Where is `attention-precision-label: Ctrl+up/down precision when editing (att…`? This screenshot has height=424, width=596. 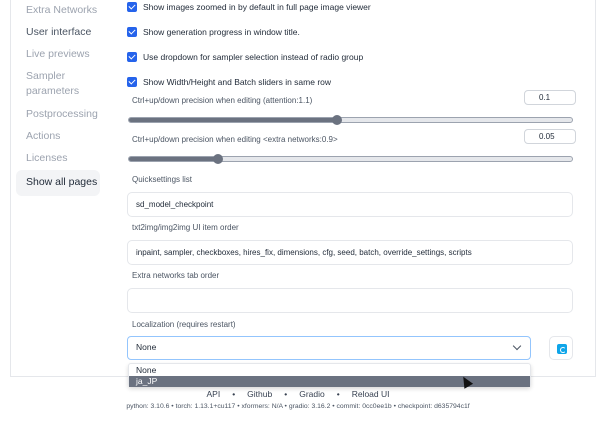
attention-precision-label: Ctrl+up/down precision when editing (att… is located at coordinates (222, 100).